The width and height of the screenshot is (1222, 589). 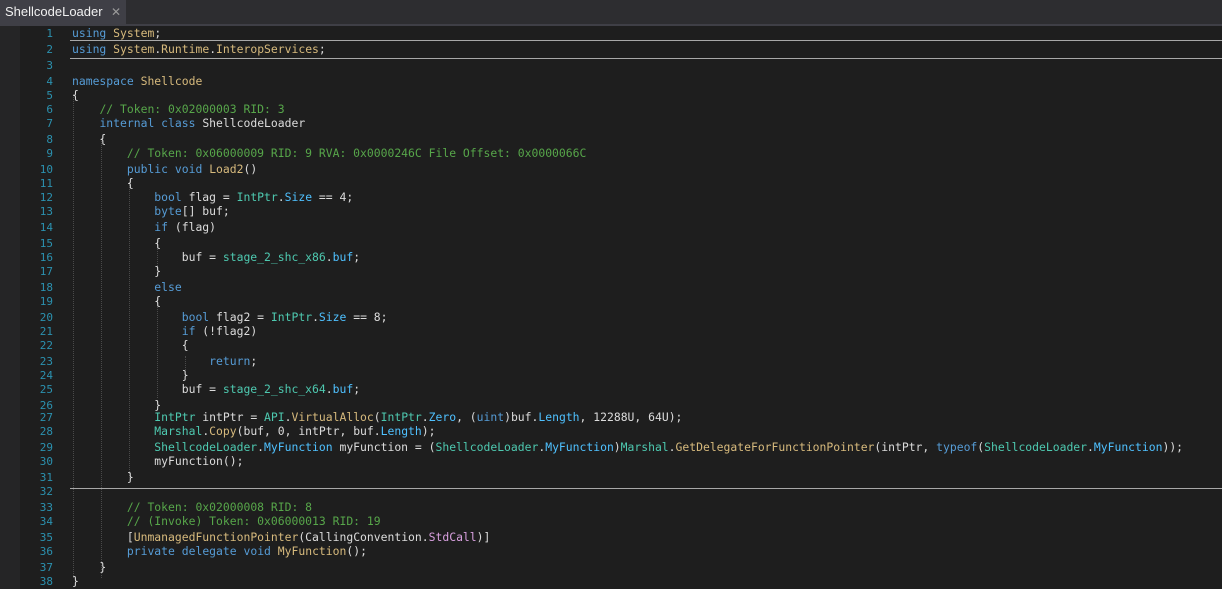 I want to click on code-line: 15 {, so click(x=611, y=243).